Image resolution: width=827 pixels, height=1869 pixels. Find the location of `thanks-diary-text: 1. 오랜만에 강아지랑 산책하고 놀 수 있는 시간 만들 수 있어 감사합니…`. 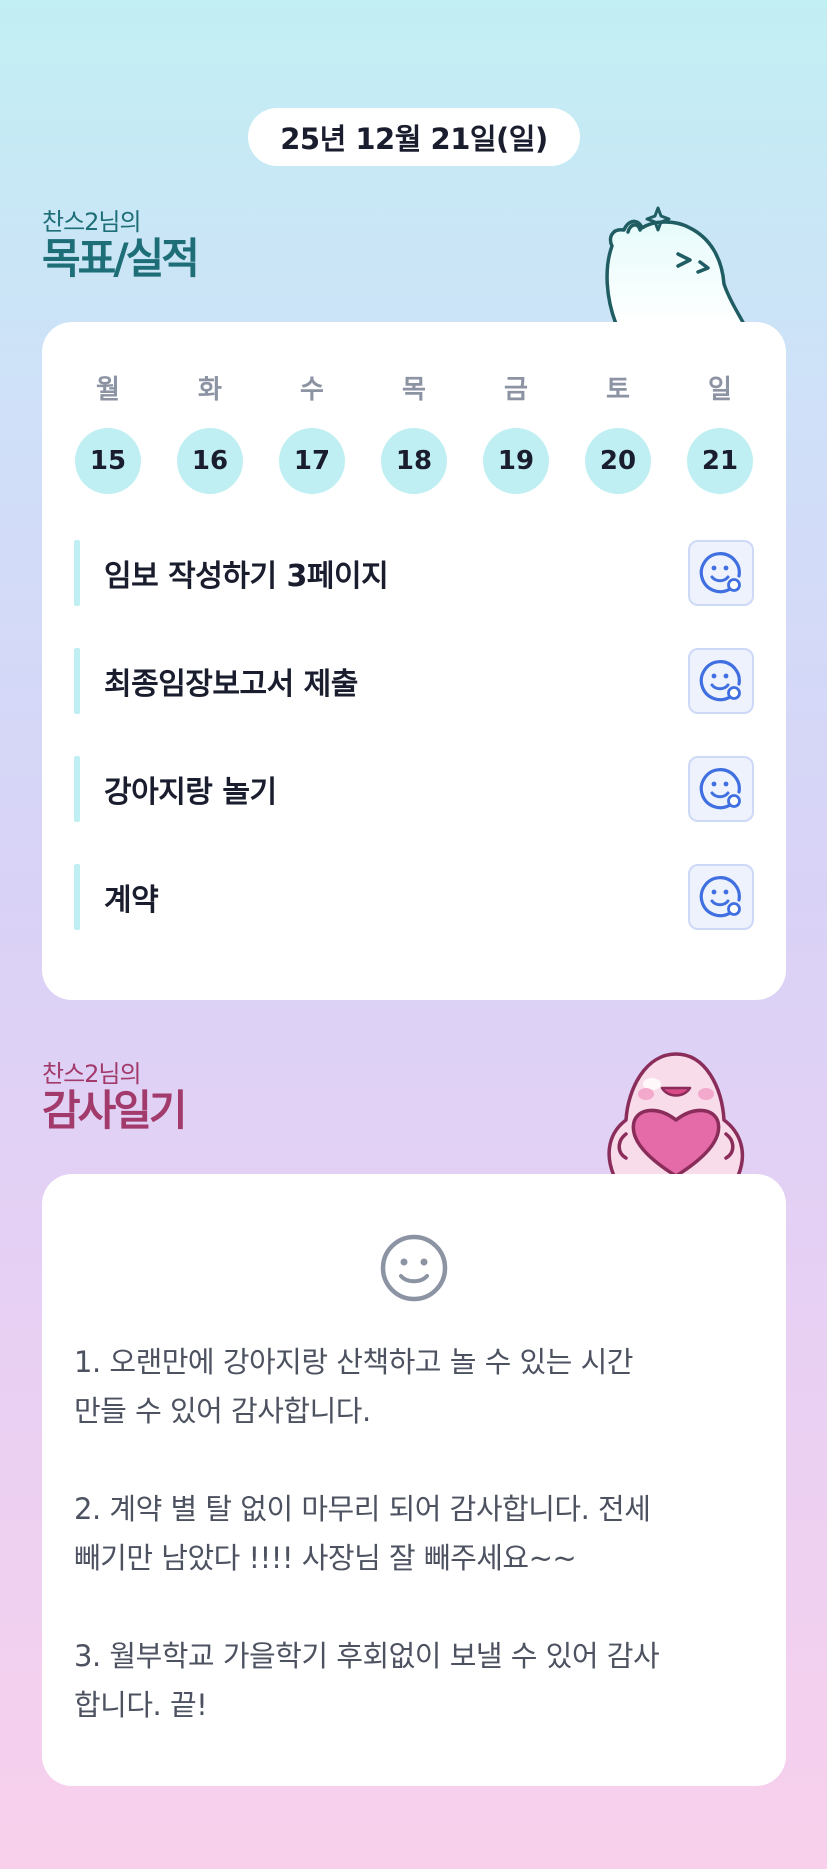

thanks-diary-text: 1. 오랜만에 강아지랑 산책하고 놀 수 있는 시간 만들 수 있어 감사합니… is located at coordinates (367, 1533).